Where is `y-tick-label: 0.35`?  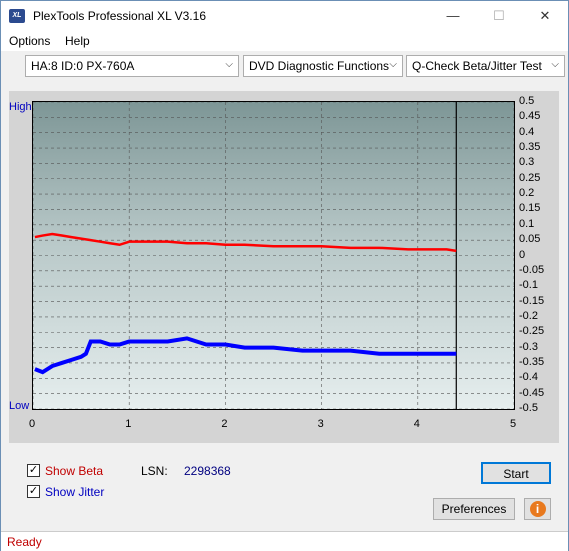
y-tick-label: 0.35 is located at coordinates (530, 147).